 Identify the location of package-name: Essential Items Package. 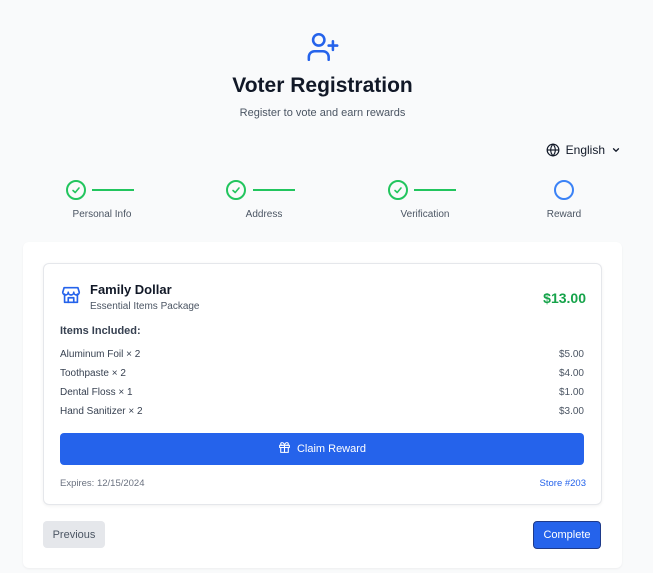
(145, 306).